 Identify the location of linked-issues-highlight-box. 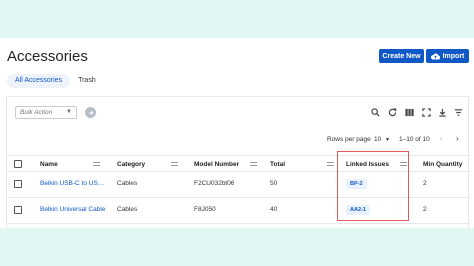
(373, 186).